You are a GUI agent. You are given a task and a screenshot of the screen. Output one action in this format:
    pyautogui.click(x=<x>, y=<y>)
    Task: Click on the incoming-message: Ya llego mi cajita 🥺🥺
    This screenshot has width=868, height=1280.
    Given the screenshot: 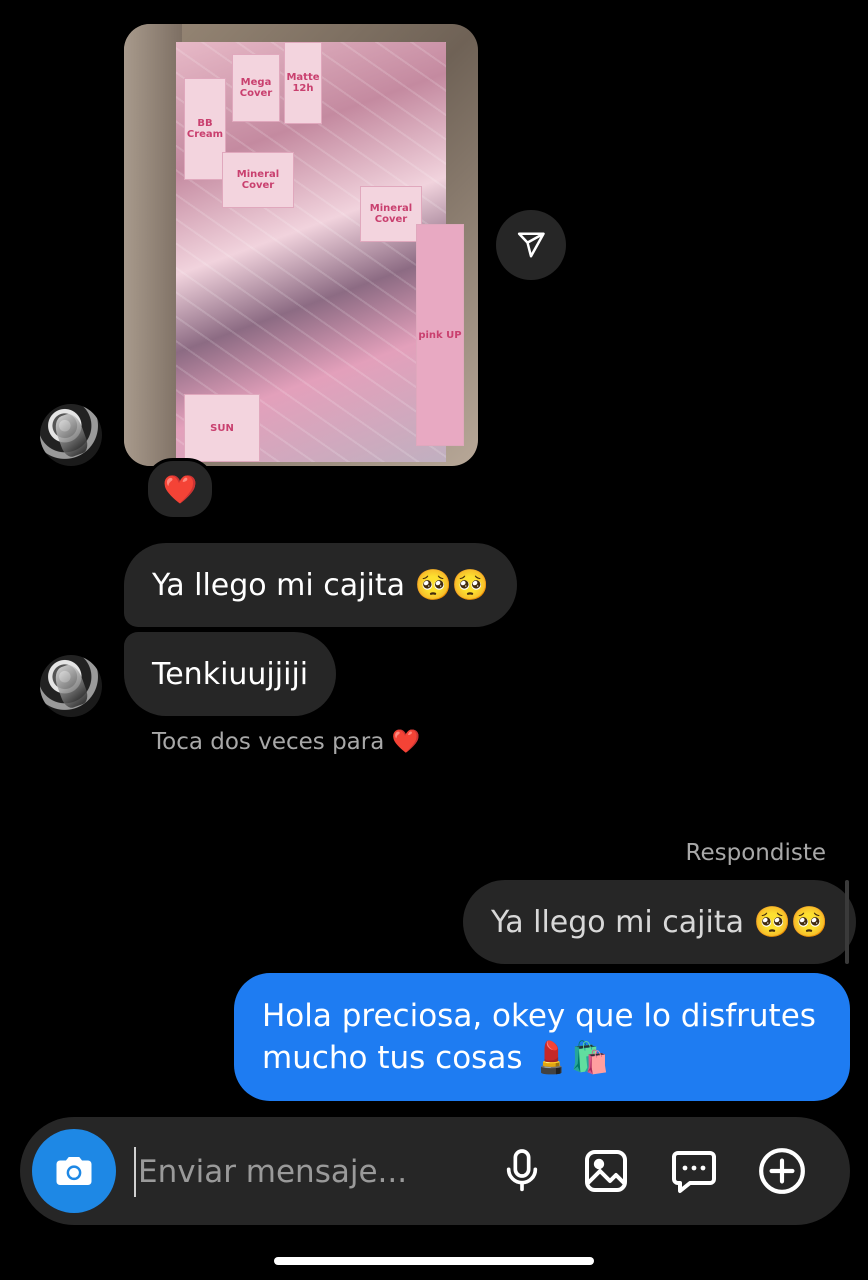 What is the action you would take?
    pyautogui.click(x=321, y=585)
    